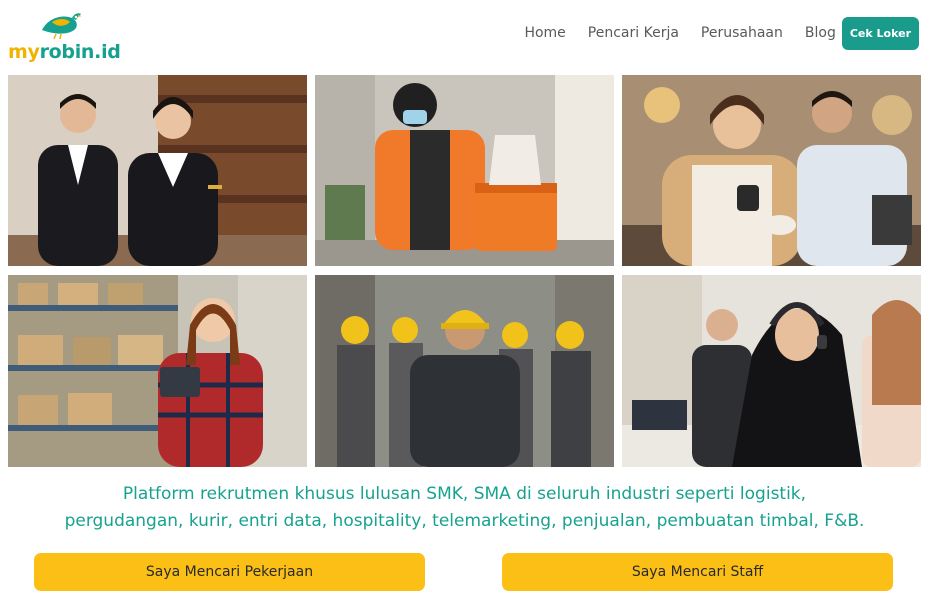 The width and height of the screenshot is (929, 599). Describe the element at coordinates (544, 33) in the screenshot. I see `nav-home: Home` at that location.